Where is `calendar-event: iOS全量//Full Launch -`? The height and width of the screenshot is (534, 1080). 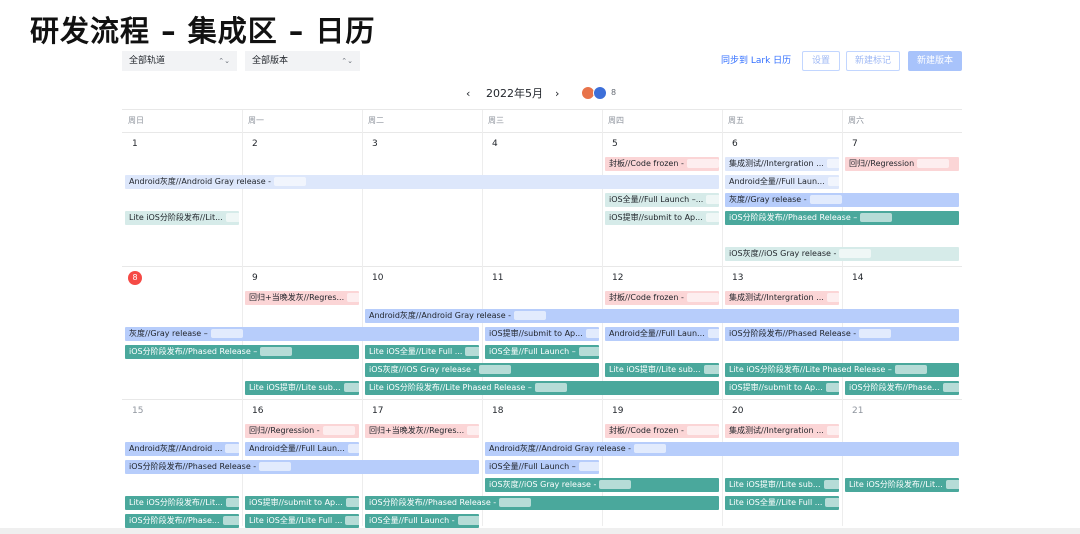 calendar-event: iOS全量//Full Launch - is located at coordinates (422, 521).